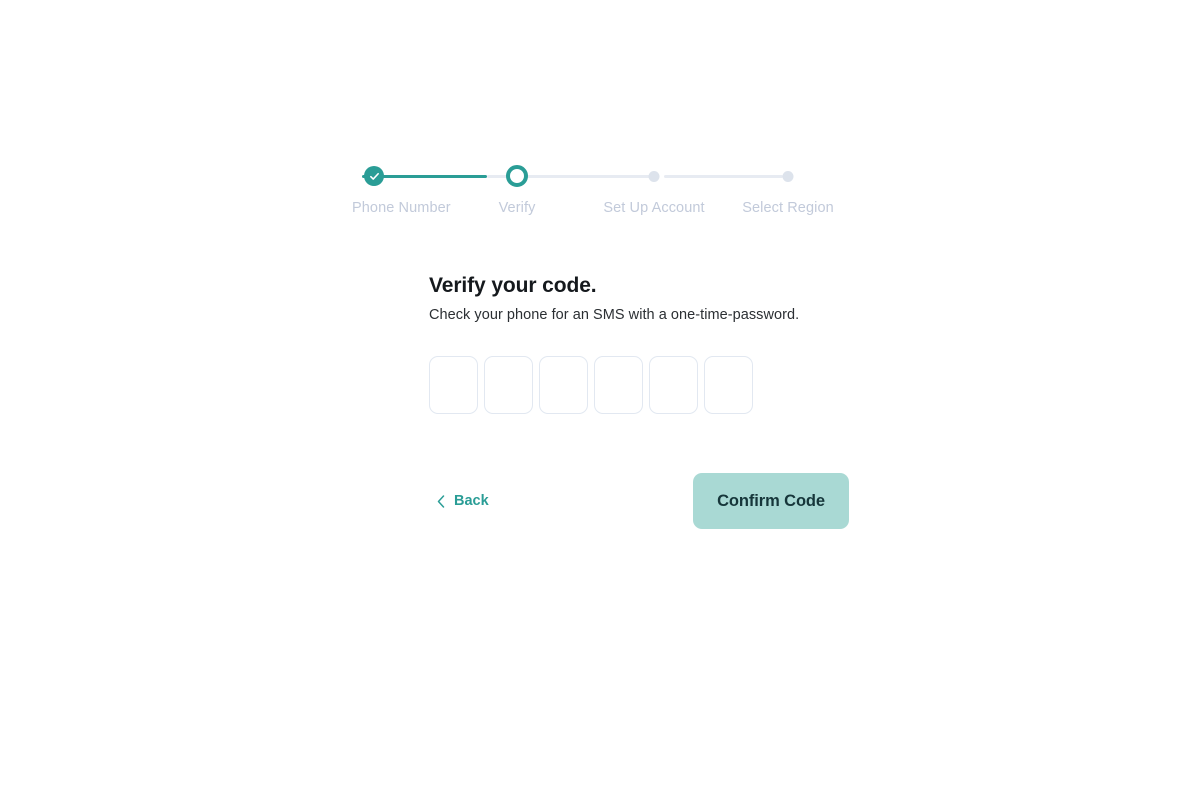 The height and width of the screenshot is (785, 1200). I want to click on otp-input-group, so click(639, 385).